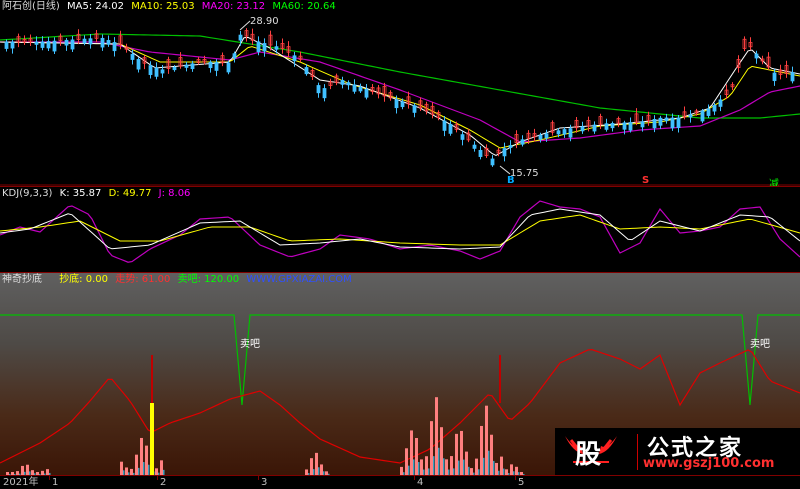  I want to click on time-axis: 2021年 1 2 3 4 5, so click(400, 482).